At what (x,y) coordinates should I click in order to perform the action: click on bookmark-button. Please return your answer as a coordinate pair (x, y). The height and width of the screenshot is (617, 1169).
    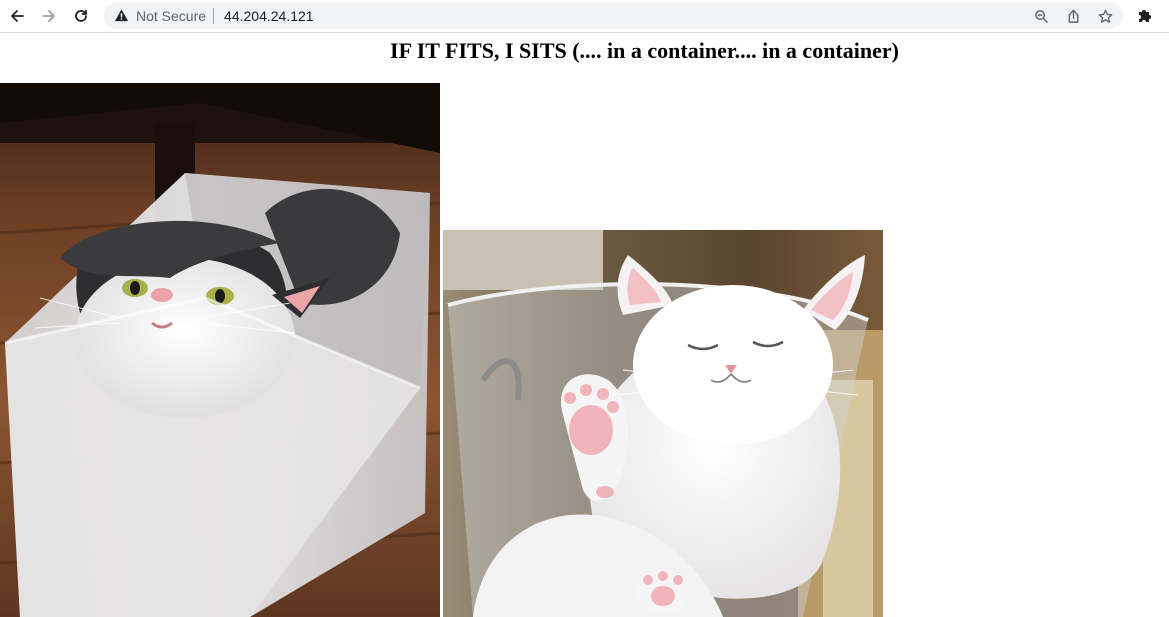
    Looking at the image, I should click on (1105, 16).